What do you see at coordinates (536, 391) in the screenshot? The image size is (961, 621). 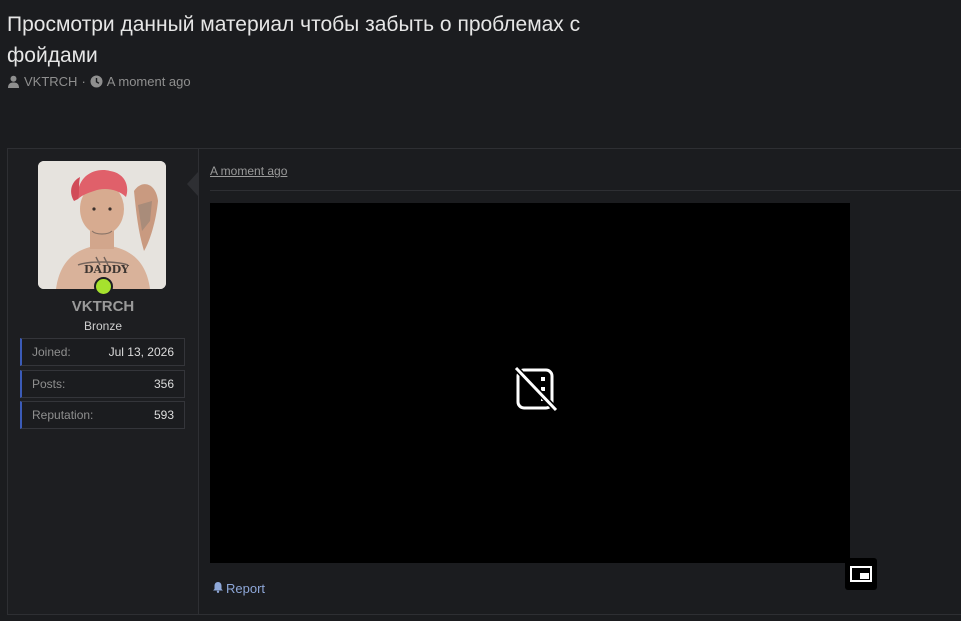 I see `no-media-icon` at bounding box center [536, 391].